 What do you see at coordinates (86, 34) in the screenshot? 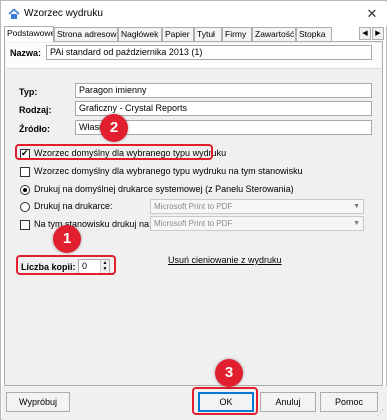
I see `tab-strona-adresowa: Strona adresowa` at bounding box center [86, 34].